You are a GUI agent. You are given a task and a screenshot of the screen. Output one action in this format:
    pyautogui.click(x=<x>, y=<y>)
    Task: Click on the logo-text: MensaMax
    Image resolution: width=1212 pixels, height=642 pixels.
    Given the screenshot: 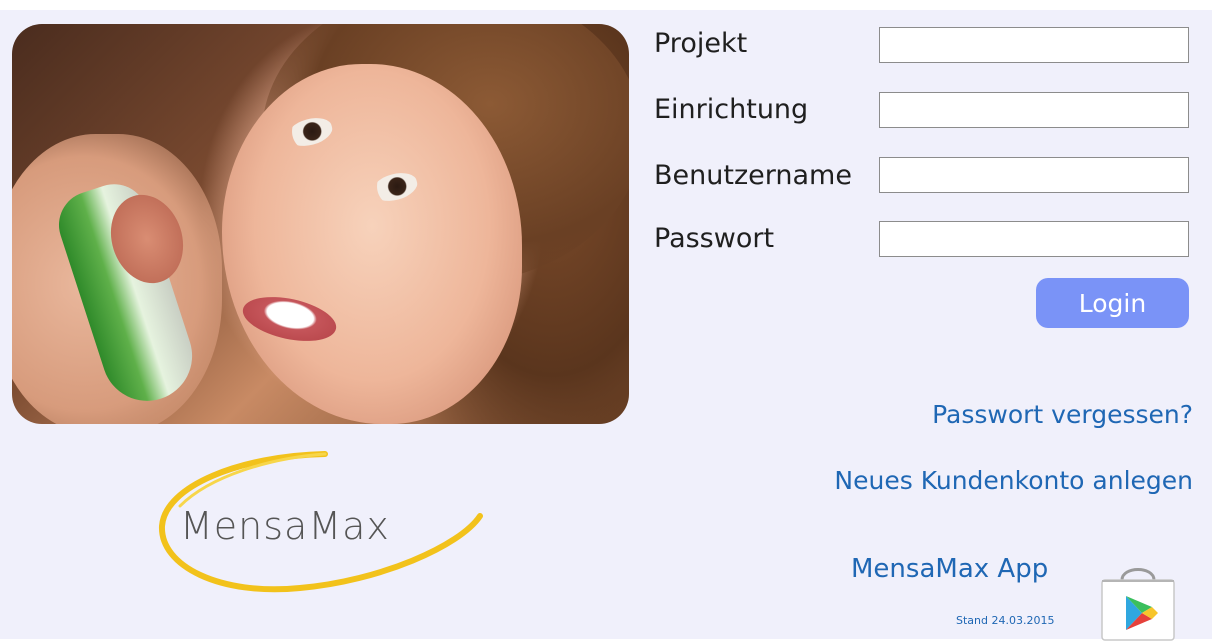 What is the action you would take?
    pyautogui.click(x=285, y=526)
    